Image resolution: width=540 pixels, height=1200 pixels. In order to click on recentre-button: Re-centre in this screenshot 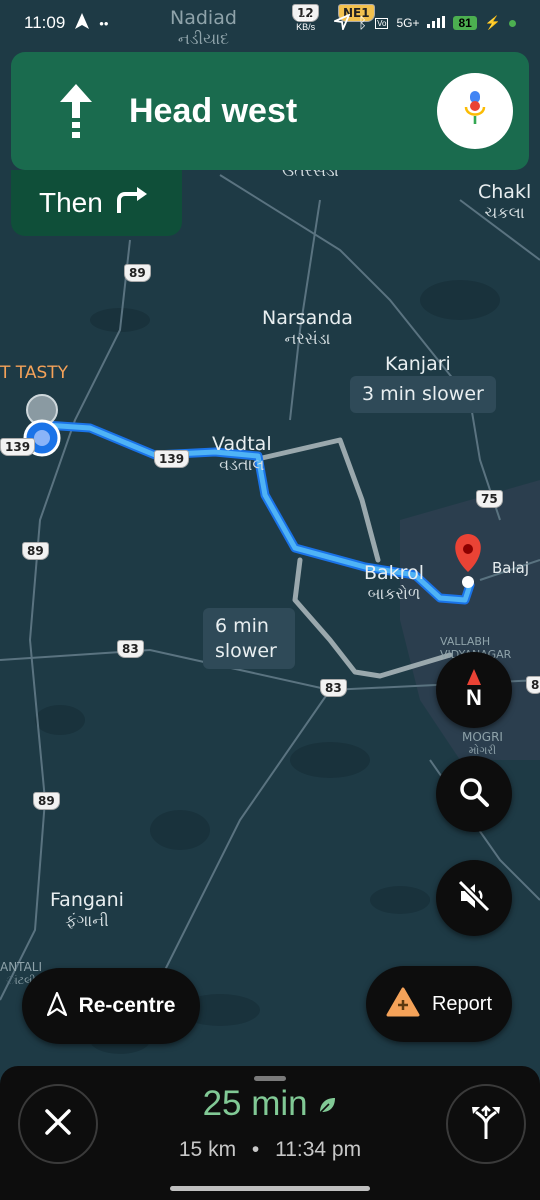, I will do `click(111, 1006)`.